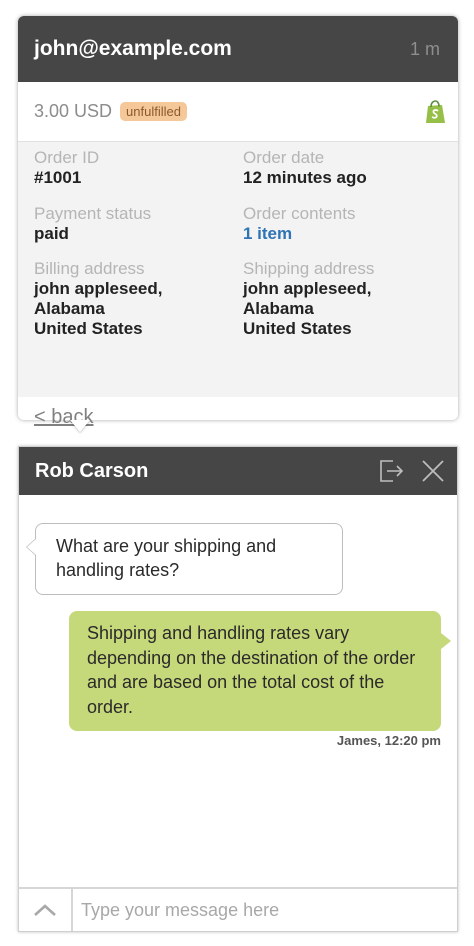 The height and width of the screenshot is (946, 474). Describe the element at coordinates (433, 471) in the screenshot. I see `close-icon` at that location.